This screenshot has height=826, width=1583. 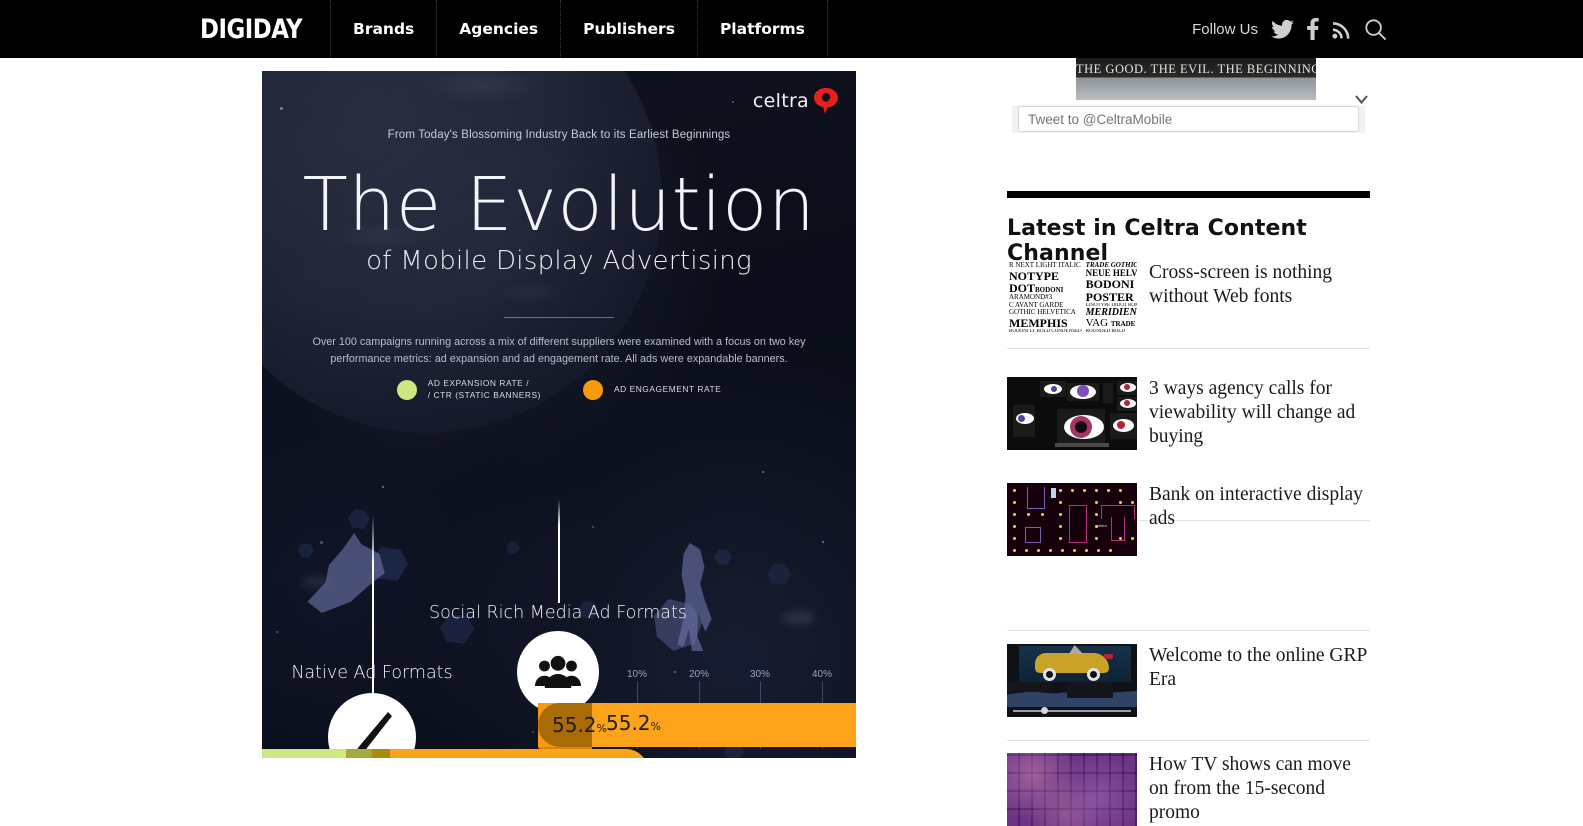 What do you see at coordinates (559, 317) in the screenshot?
I see `infographic-divider` at bounding box center [559, 317].